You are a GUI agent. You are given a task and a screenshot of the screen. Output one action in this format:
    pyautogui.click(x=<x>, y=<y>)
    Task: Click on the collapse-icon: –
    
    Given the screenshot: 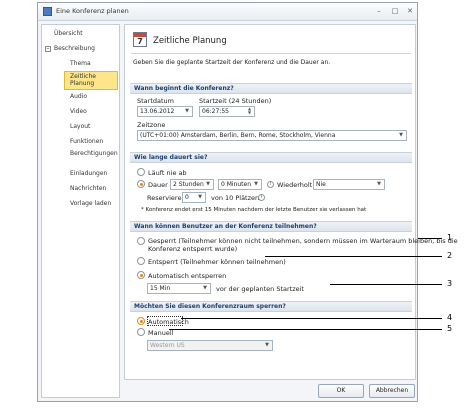 What is the action you would take?
    pyautogui.click(x=48, y=49)
    